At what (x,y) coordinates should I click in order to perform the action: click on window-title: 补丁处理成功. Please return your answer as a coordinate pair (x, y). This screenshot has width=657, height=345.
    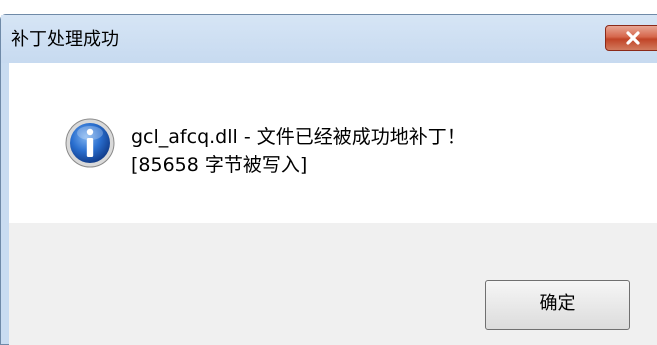
    Looking at the image, I should click on (65, 39).